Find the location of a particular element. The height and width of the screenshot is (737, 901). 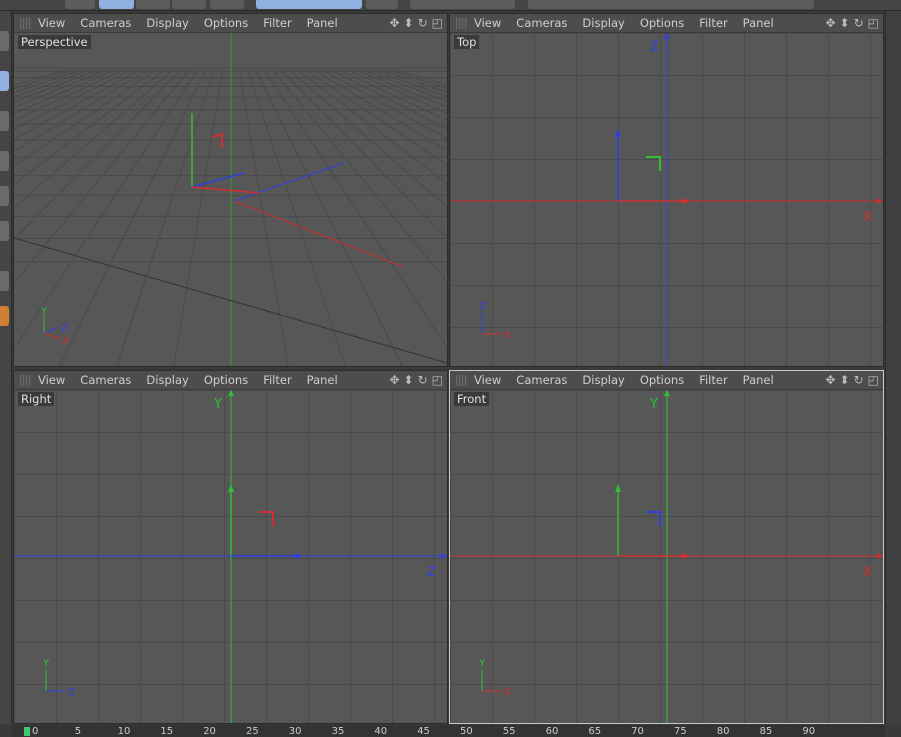

timeline-tick: 40 is located at coordinates (381, 731).